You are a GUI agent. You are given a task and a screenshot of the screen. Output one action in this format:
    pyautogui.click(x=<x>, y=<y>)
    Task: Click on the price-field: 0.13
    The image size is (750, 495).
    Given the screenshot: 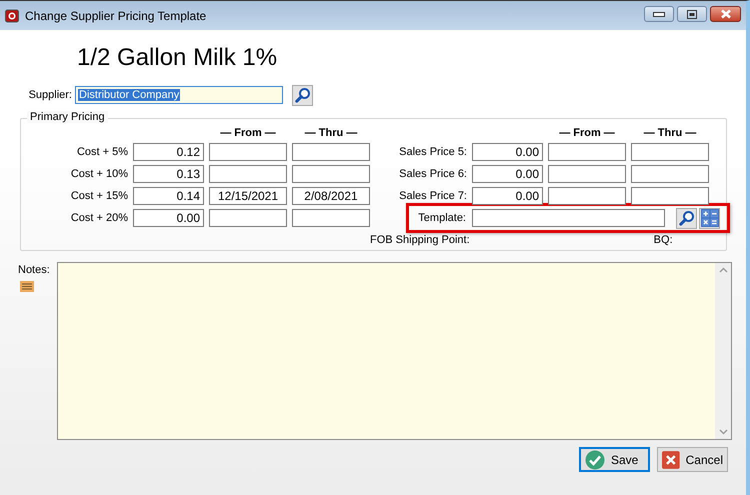 What is the action you would take?
    pyautogui.click(x=168, y=174)
    